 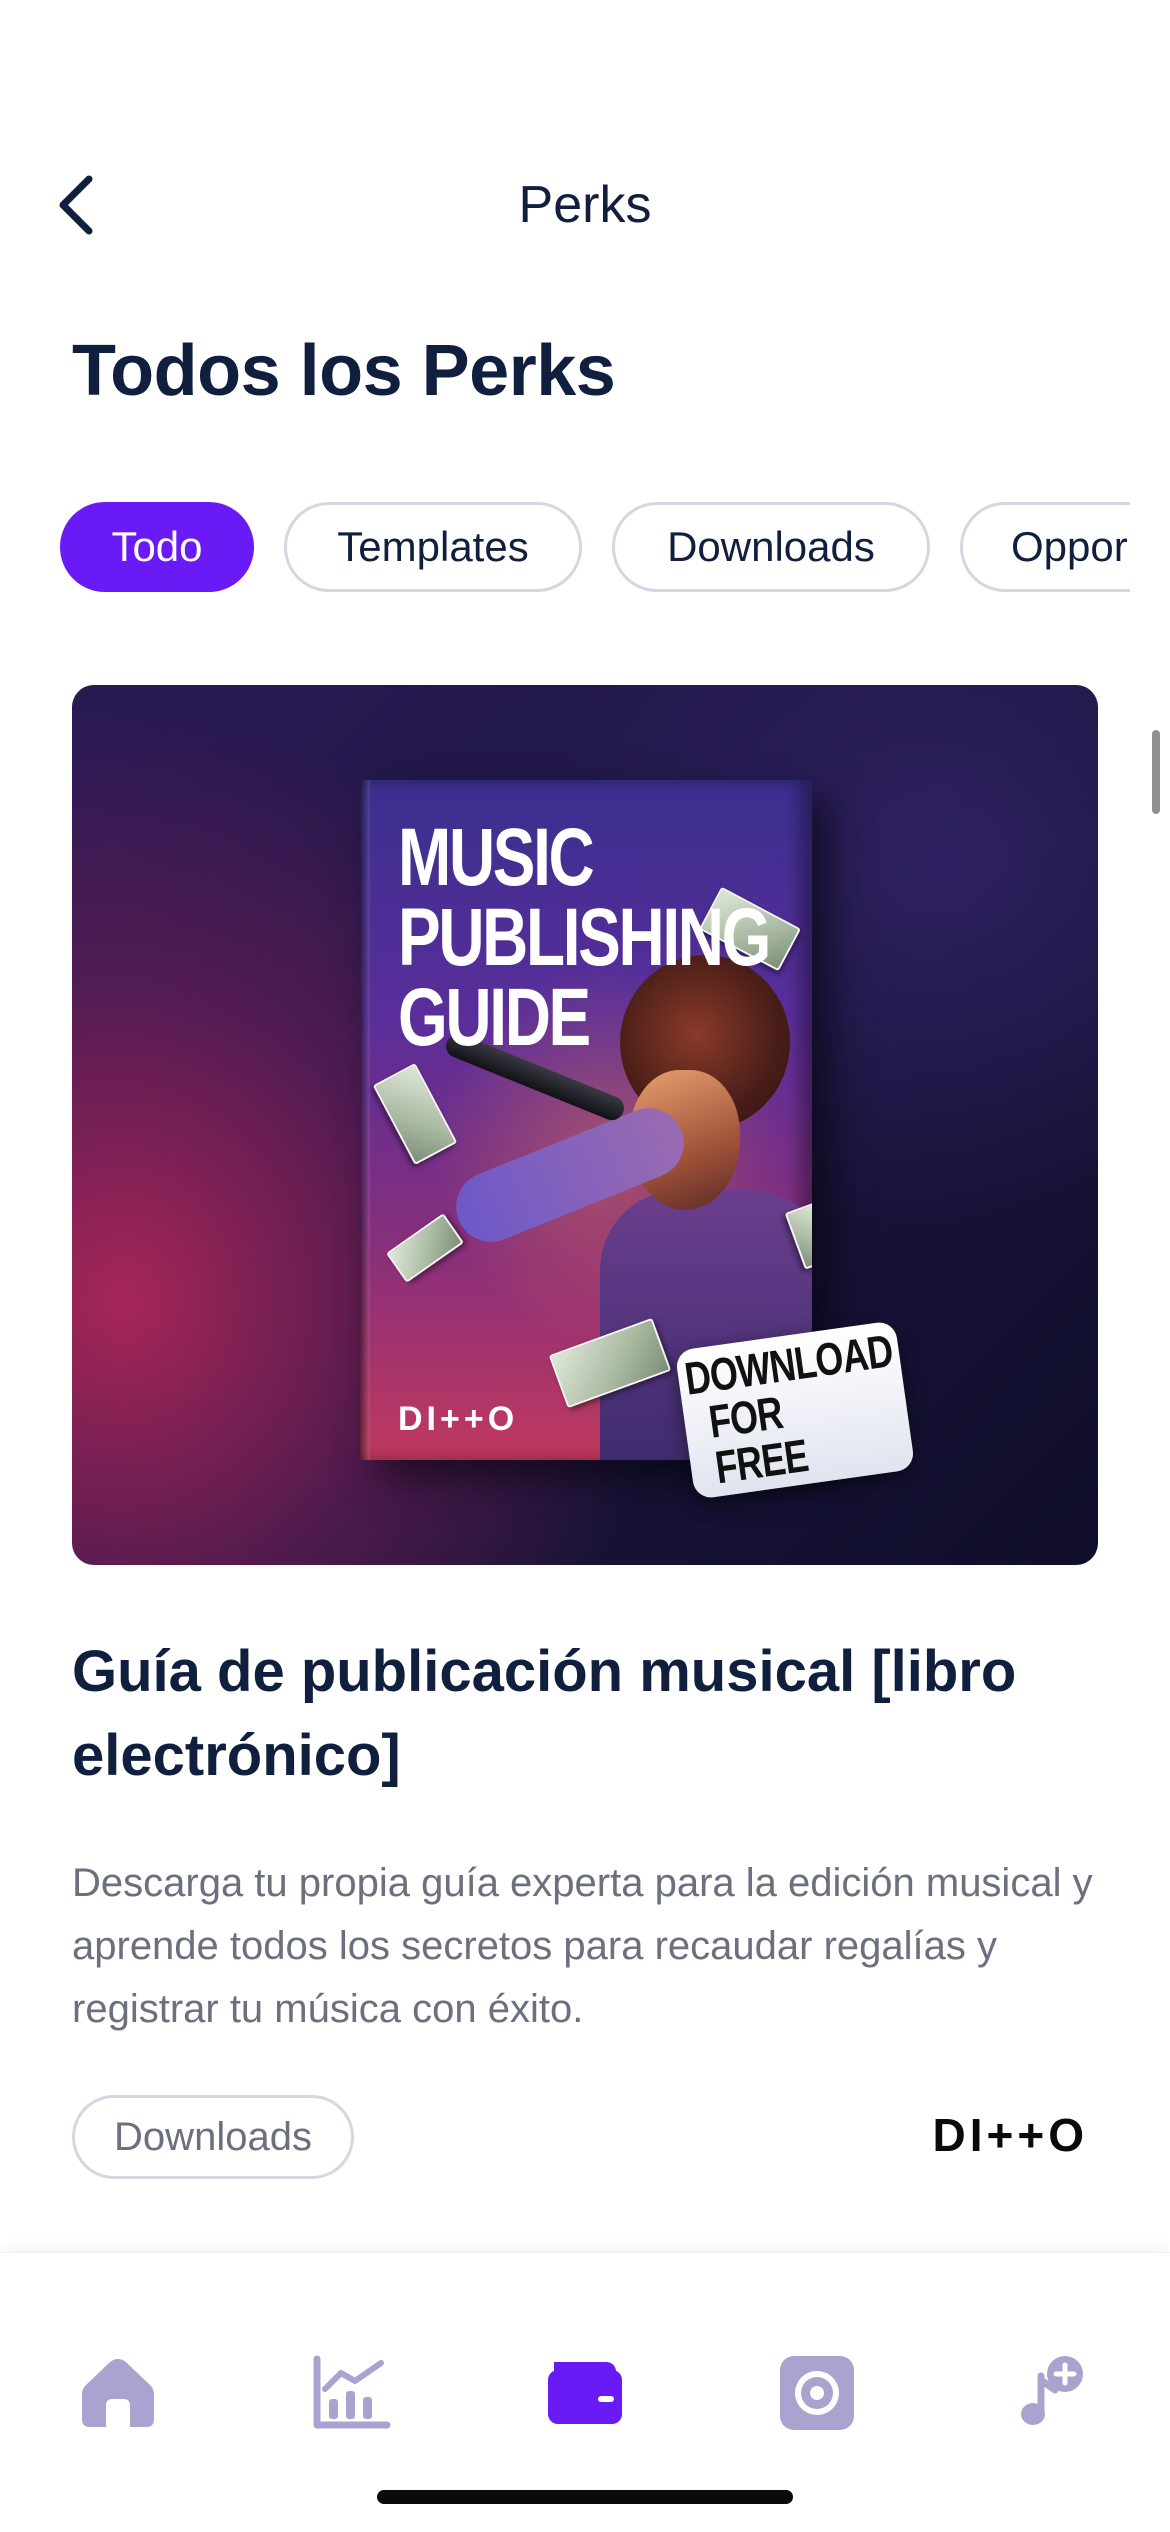 What do you see at coordinates (213, 2137) in the screenshot?
I see `category-tag: Downloads` at bounding box center [213, 2137].